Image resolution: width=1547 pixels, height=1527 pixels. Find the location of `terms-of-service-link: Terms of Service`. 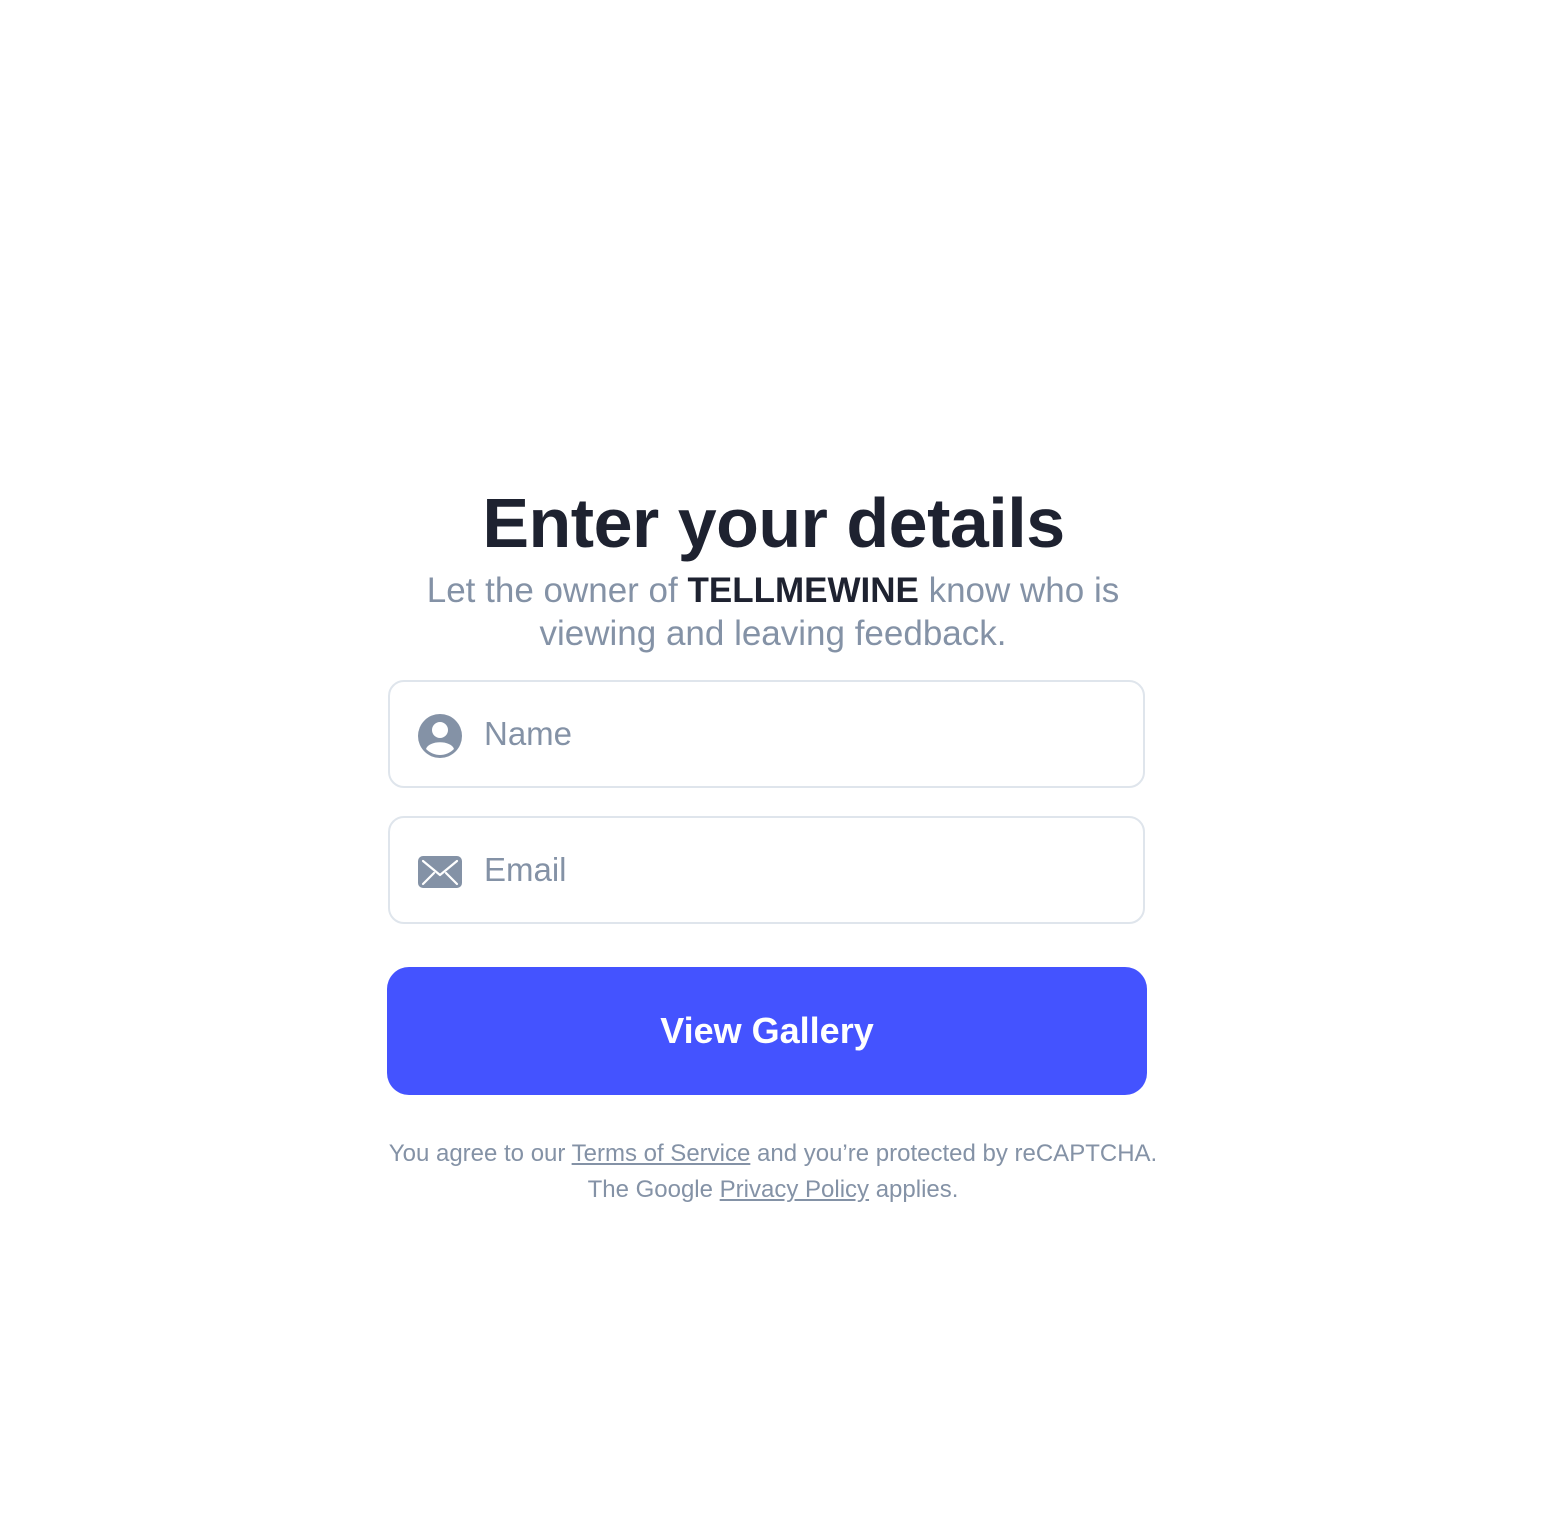

terms-of-service-link: Terms of Service is located at coordinates (661, 1153).